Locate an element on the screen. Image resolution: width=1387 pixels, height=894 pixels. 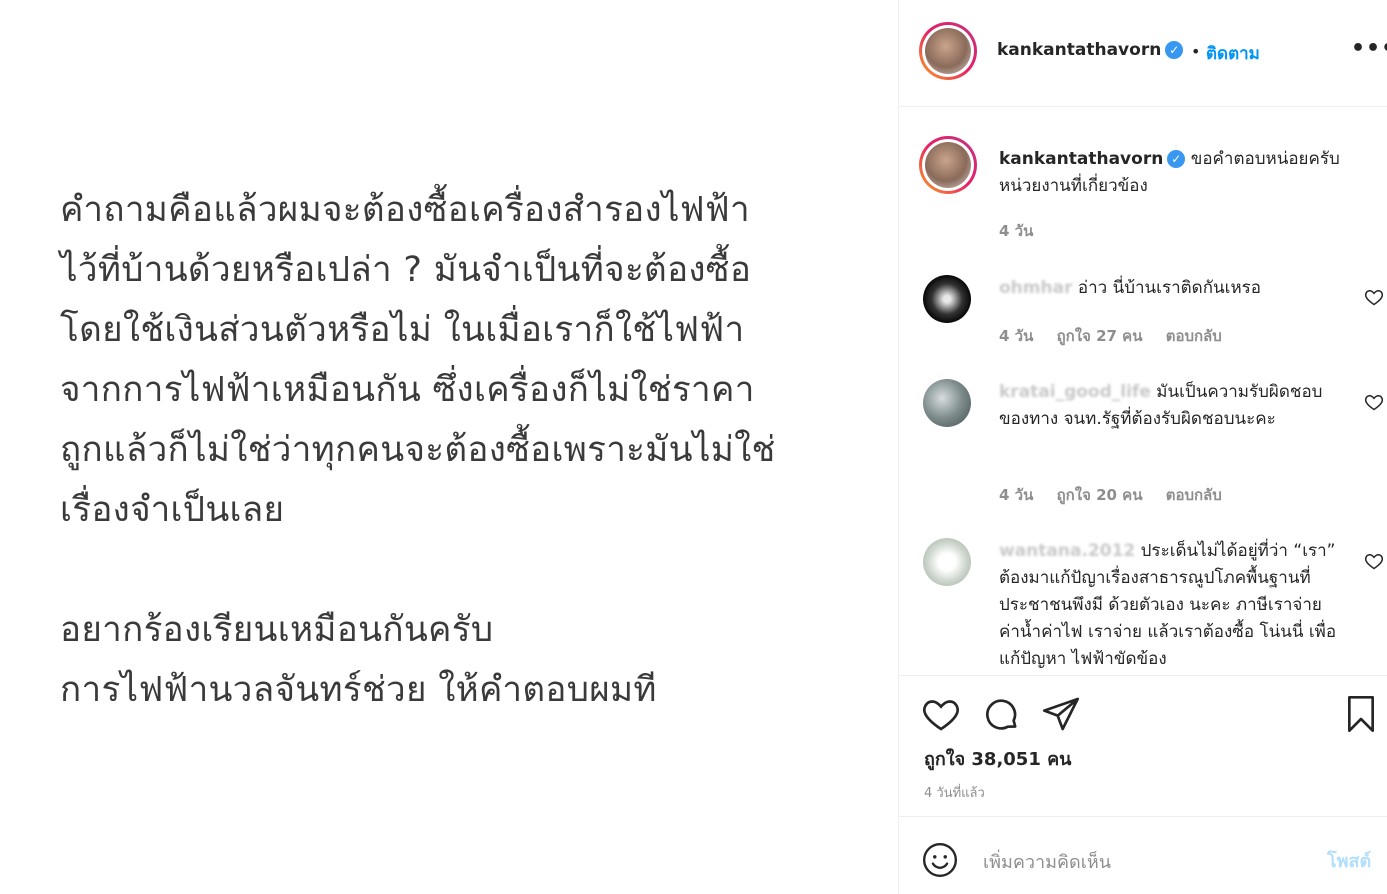
header-username: kankantathavorn ✓ is located at coordinates (1090, 50).